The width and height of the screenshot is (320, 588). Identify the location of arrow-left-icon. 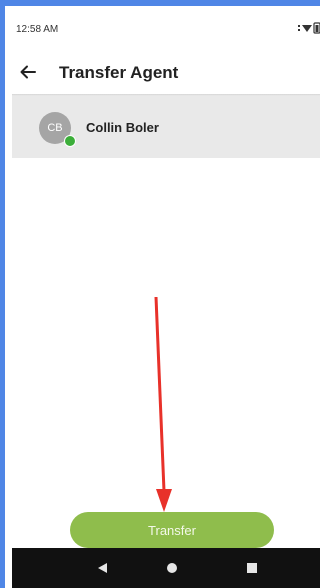
(28, 72).